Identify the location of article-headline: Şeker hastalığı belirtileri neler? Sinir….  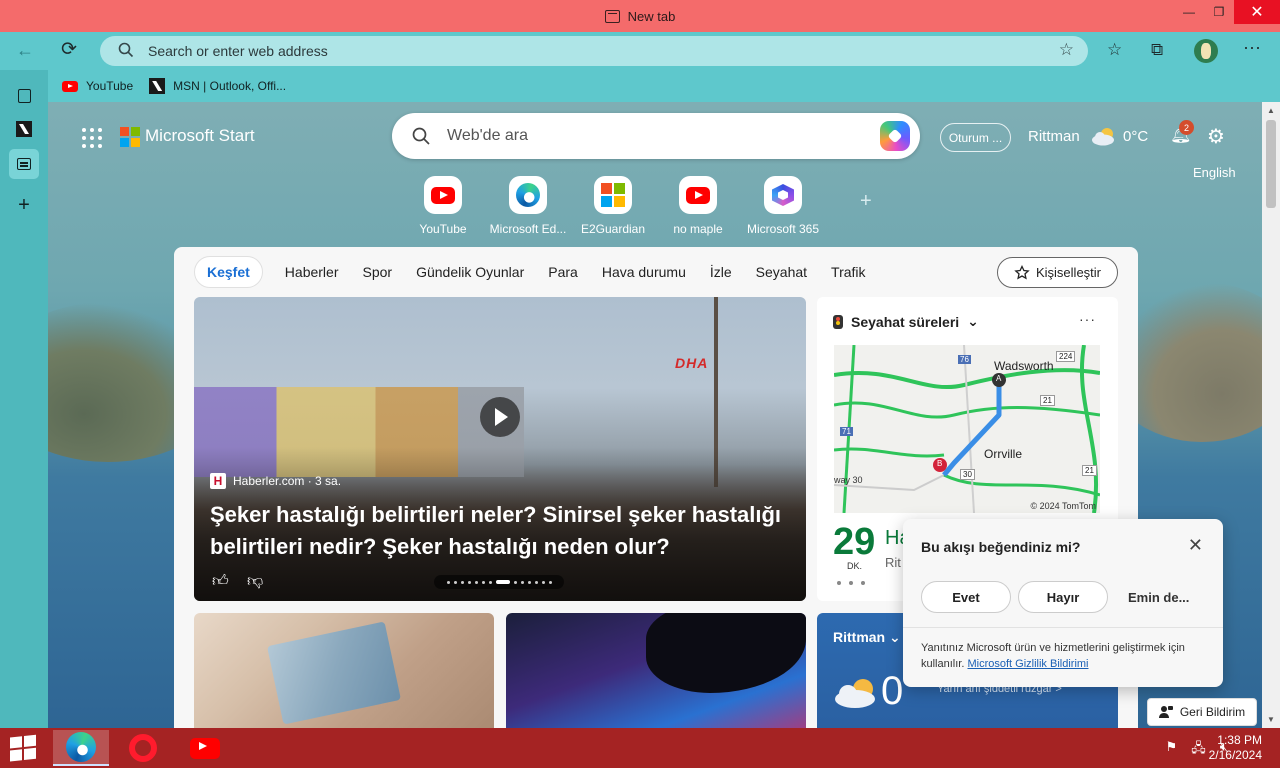
(500, 531).